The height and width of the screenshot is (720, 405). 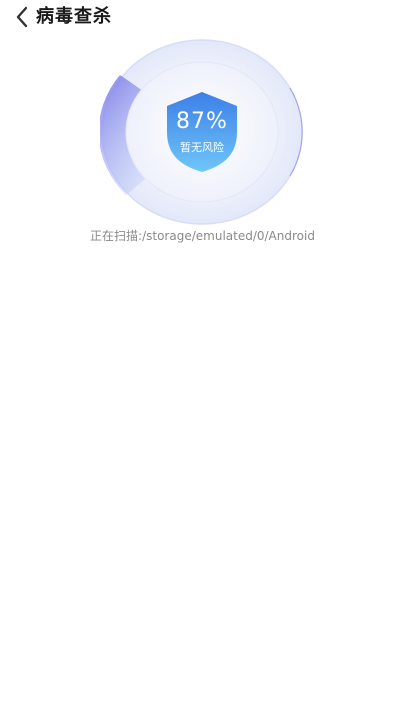 I want to click on scan-progress-percent: 87%, so click(x=202, y=121).